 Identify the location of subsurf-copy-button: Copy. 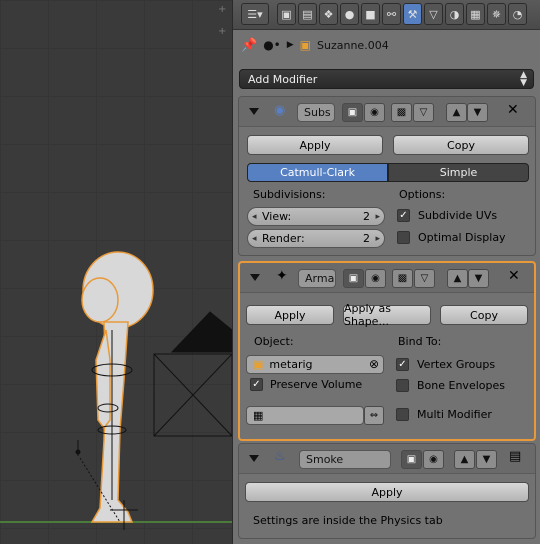
(461, 145).